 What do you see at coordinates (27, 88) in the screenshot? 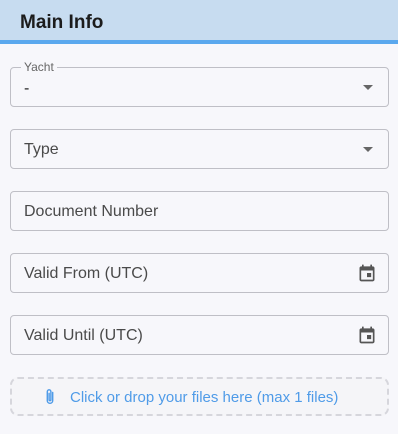
I see `yacht-value: -` at bounding box center [27, 88].